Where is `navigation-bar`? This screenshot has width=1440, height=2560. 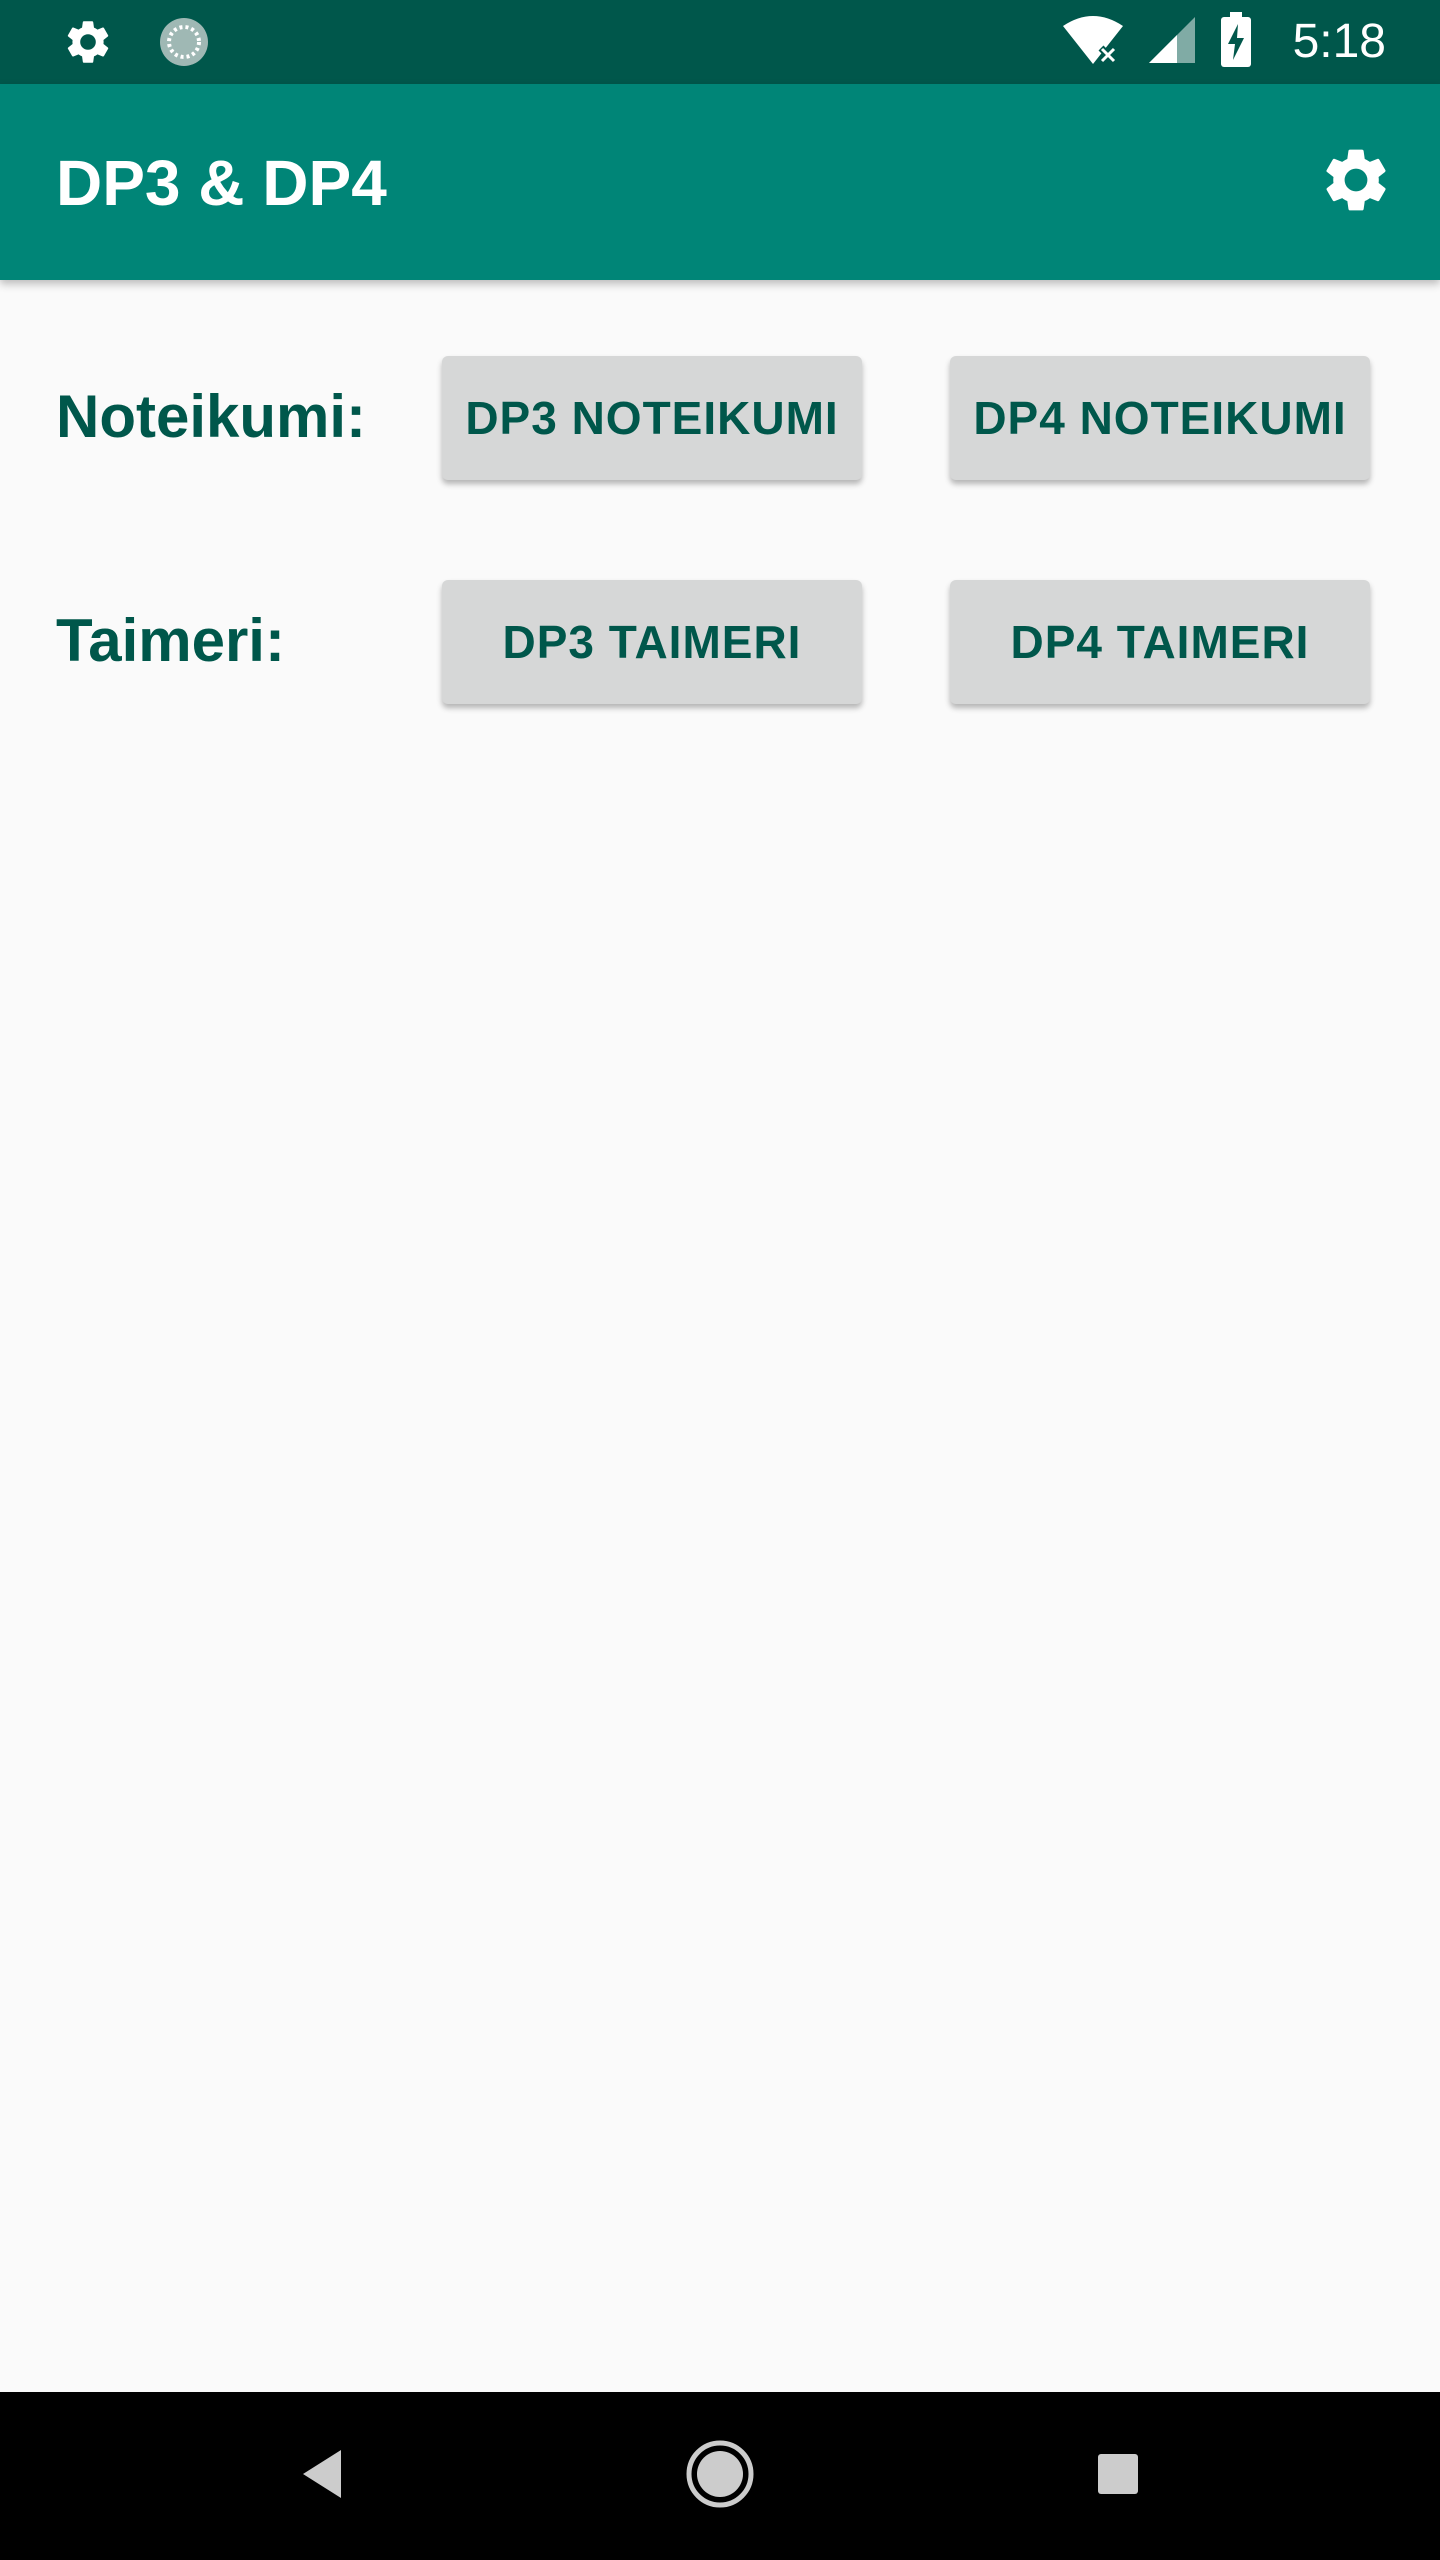 navigation-bar is located at coordinates (720, 2476).